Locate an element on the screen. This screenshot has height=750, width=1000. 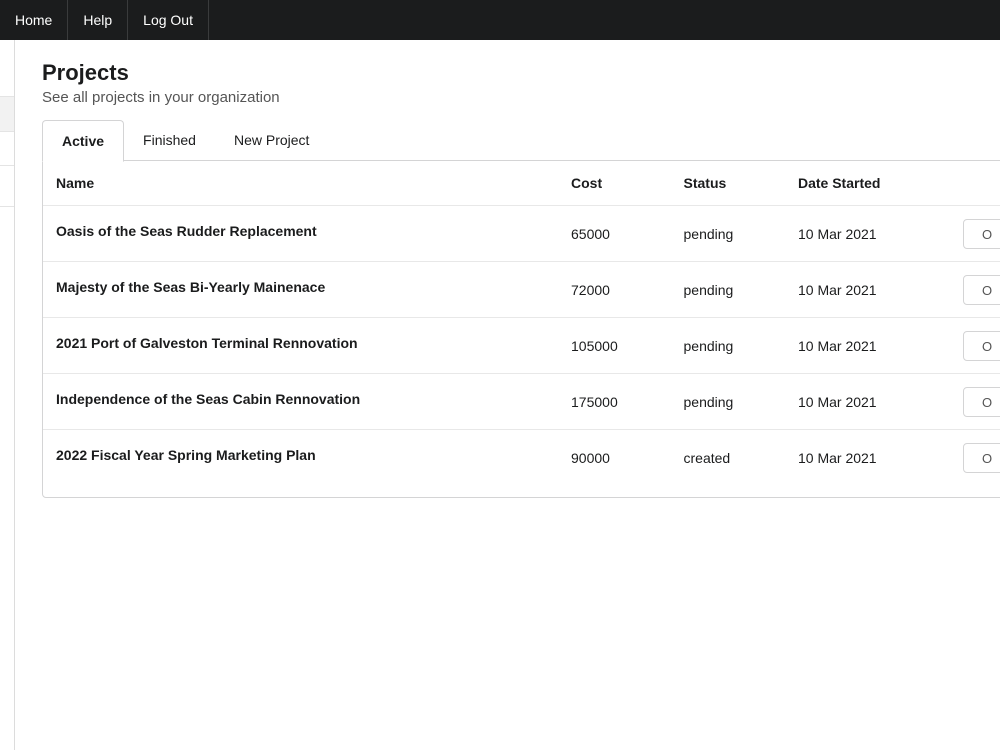
page-subtitle: See all projects in your organization is located at coordinates (161, 97).